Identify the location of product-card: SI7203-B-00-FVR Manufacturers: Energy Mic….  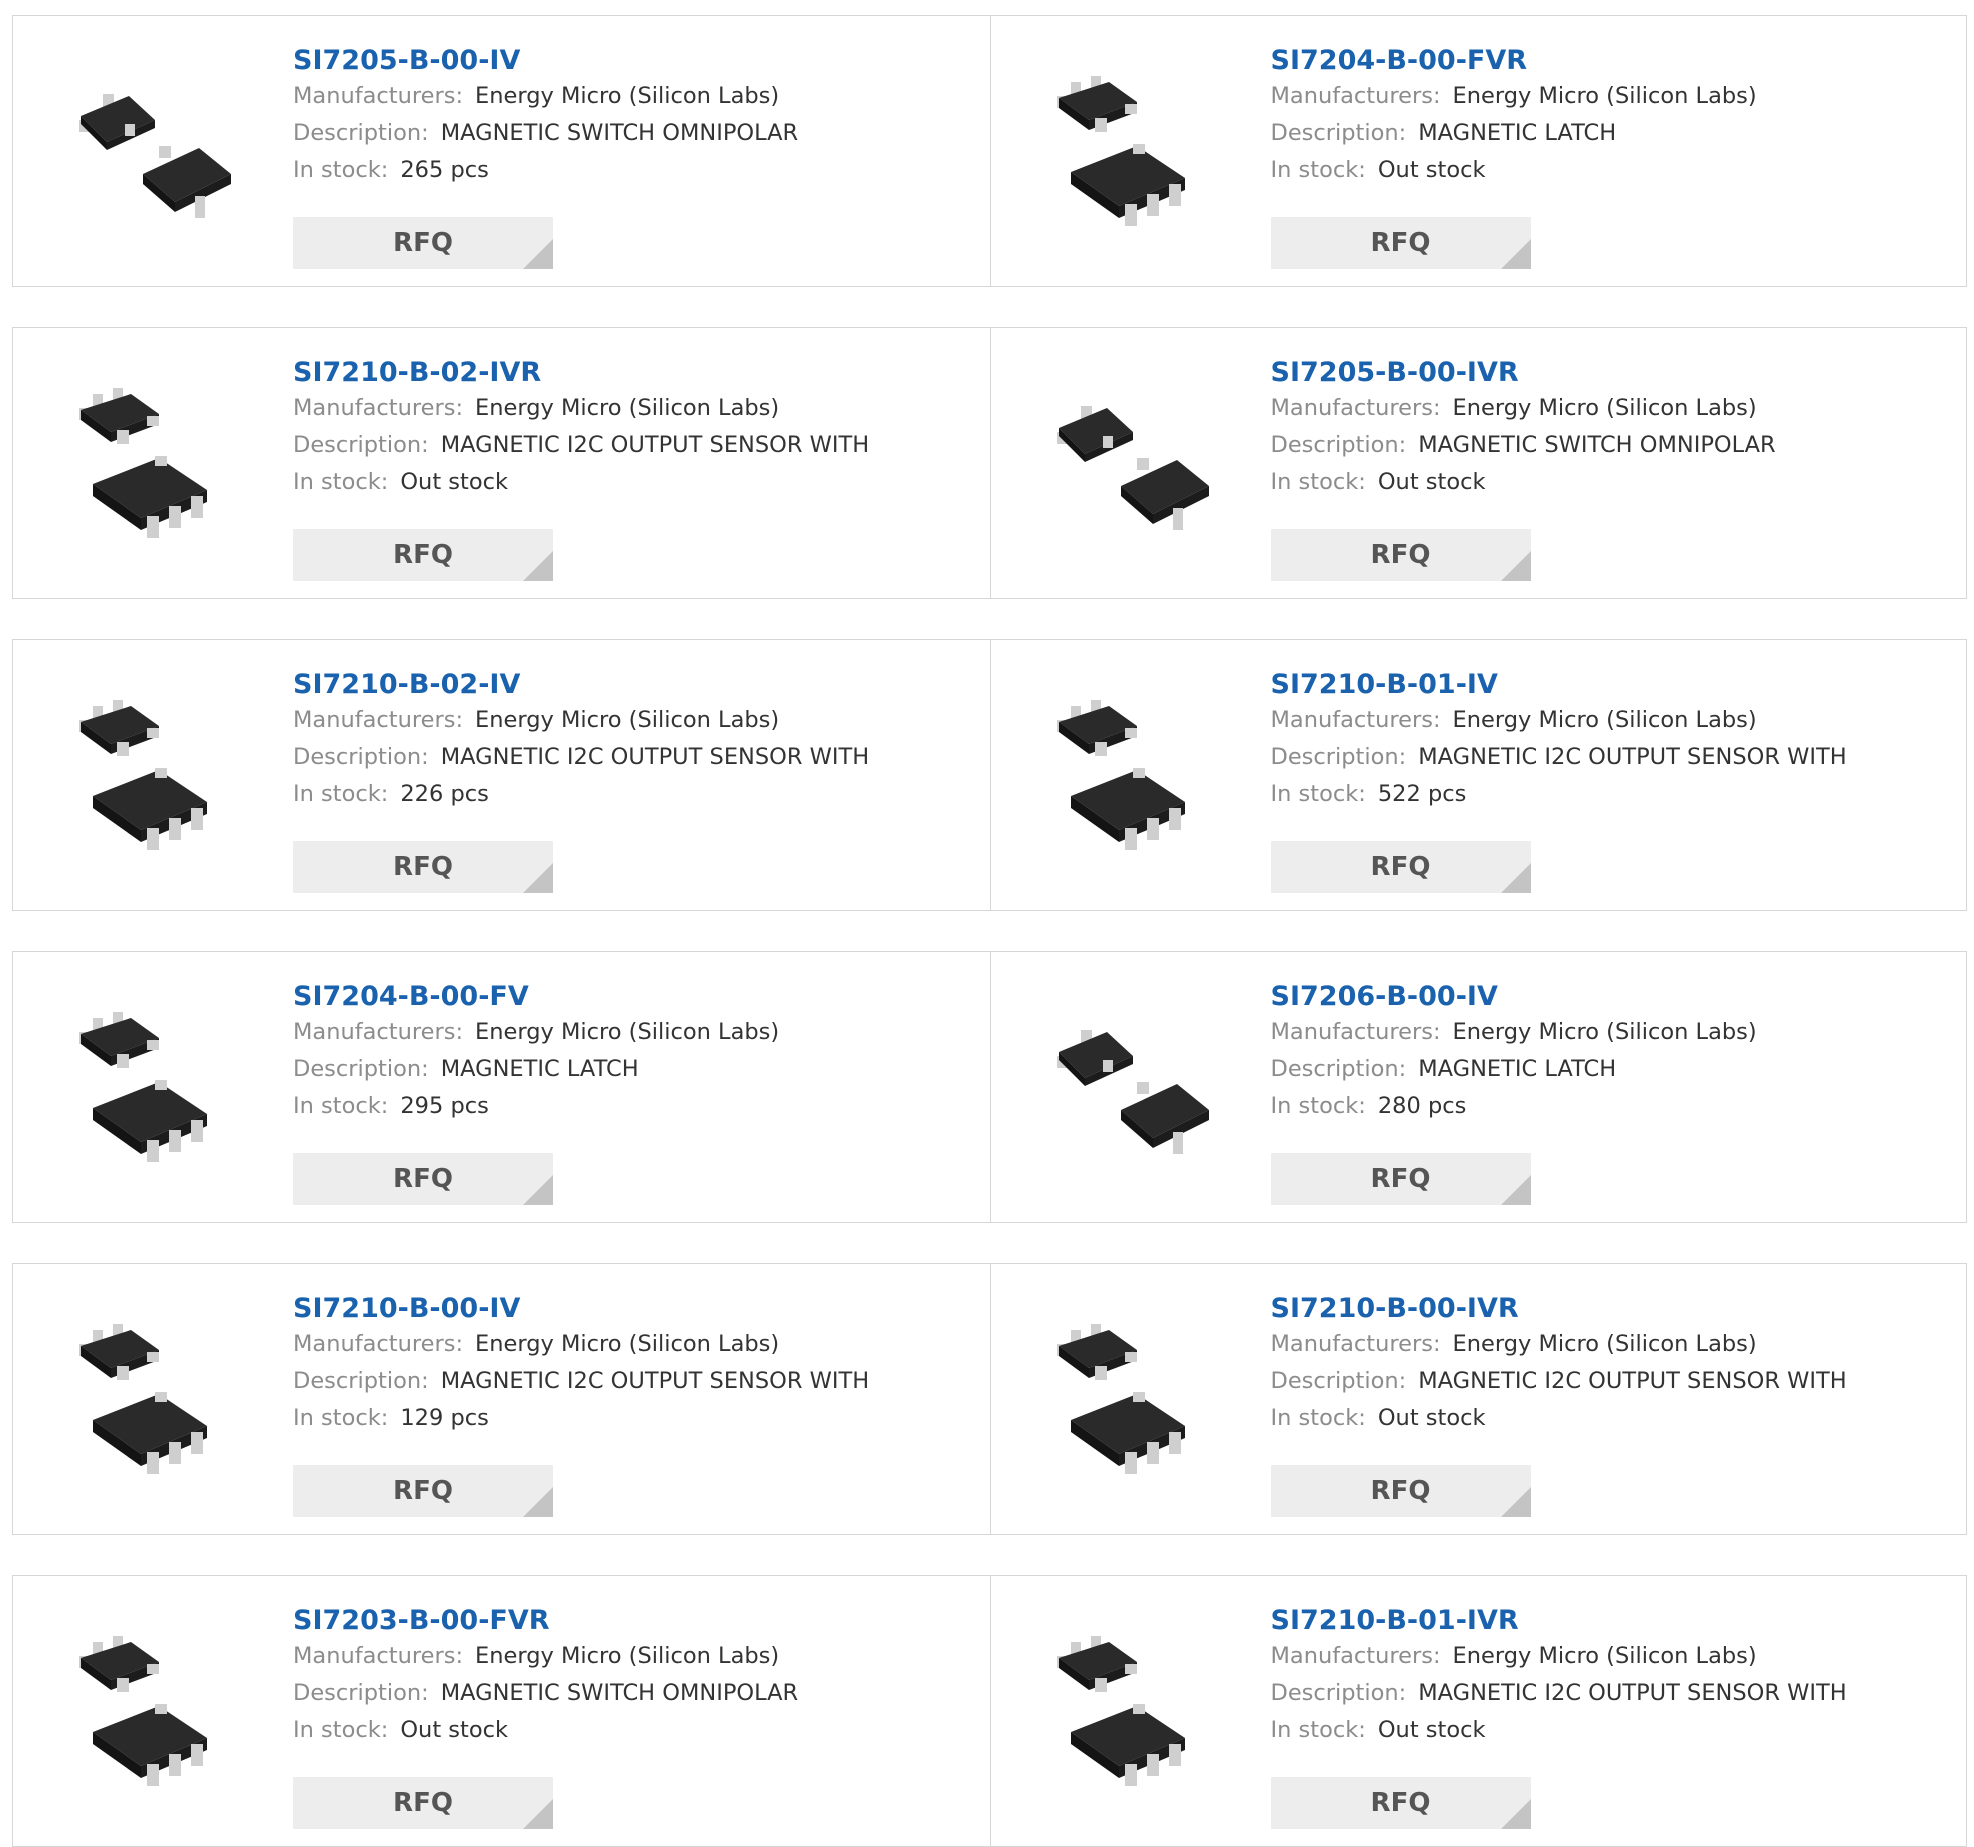
(501, 1711).